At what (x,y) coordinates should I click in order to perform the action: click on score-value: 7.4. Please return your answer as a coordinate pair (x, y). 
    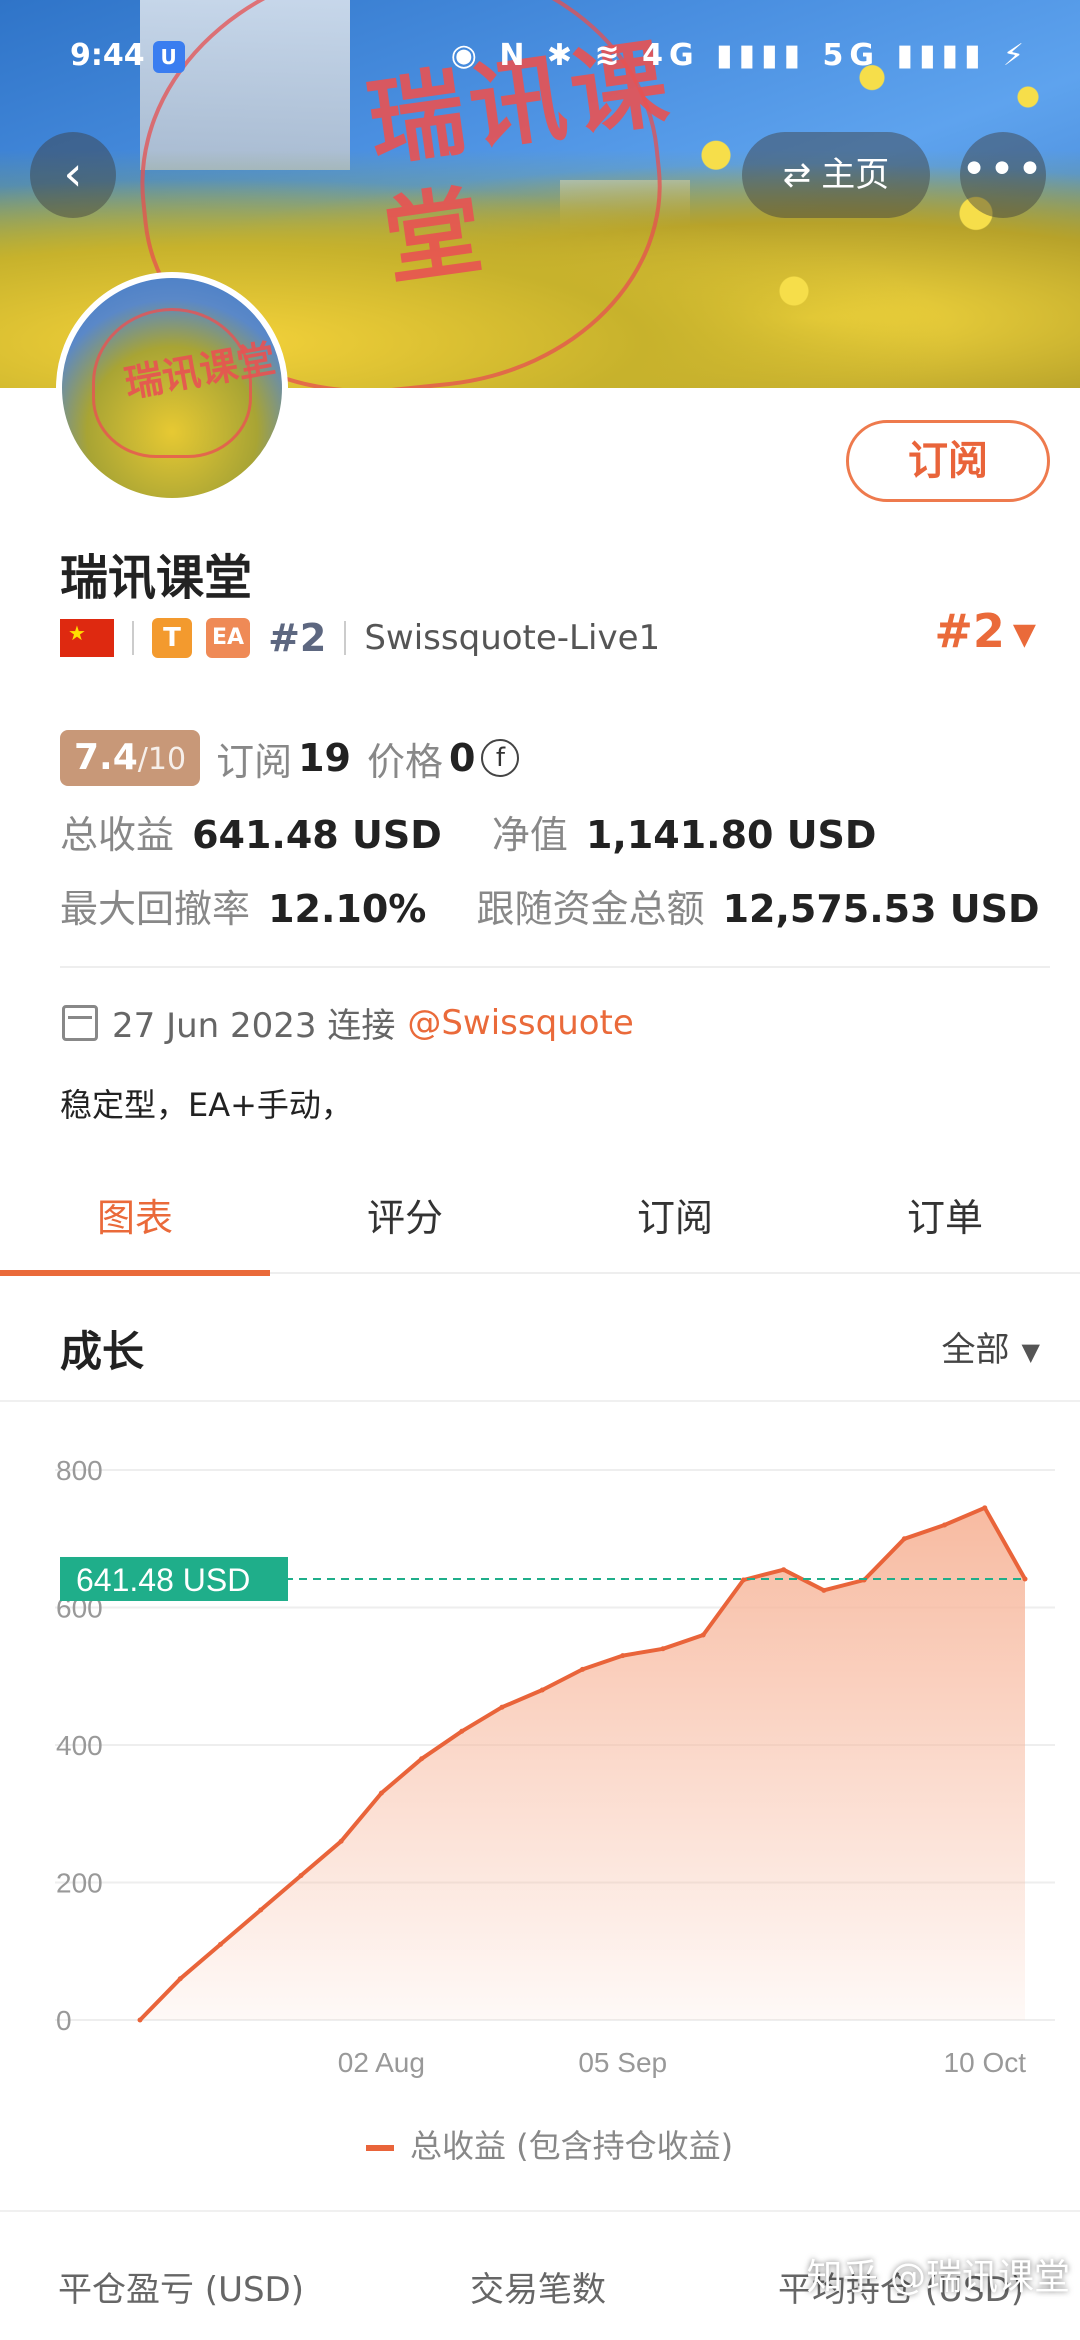
    Looking at the image, I should click on (106, 757).